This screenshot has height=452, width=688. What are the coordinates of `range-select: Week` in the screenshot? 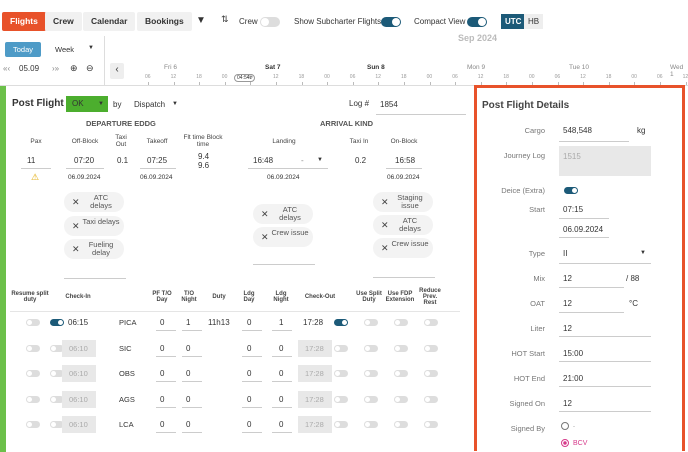 It's located at (64, 49).